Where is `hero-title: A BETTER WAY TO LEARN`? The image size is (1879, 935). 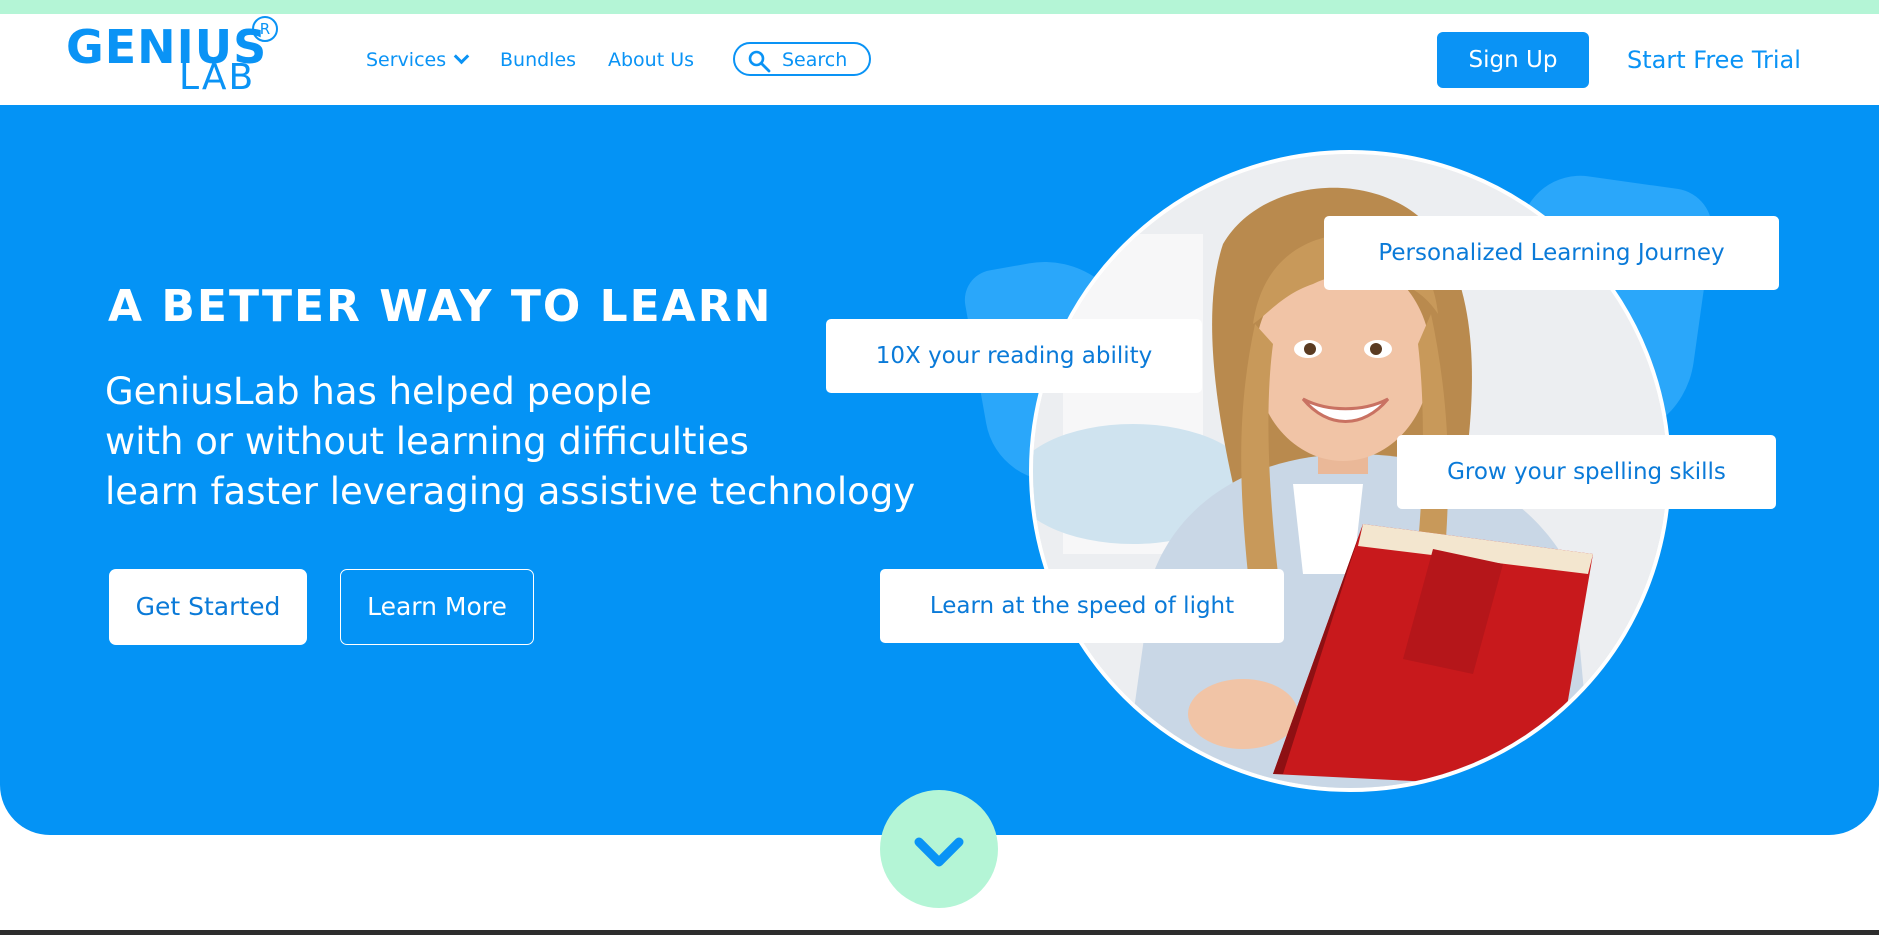
hero-title: A BETTER WAY TO LEARN is located at coordinates (440, 306).